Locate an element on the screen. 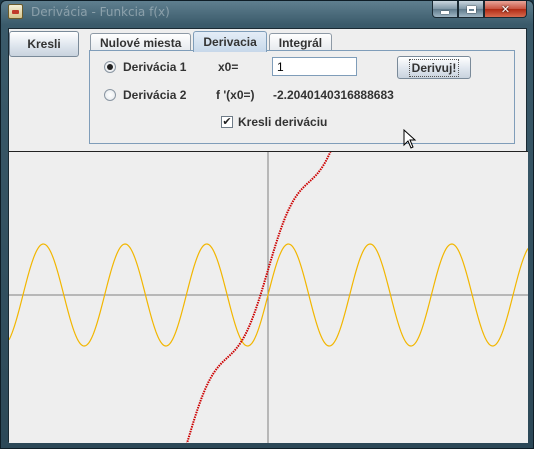  radio-derivacia-2-label: Derivácia 2 is located at coordinates (154, 95).